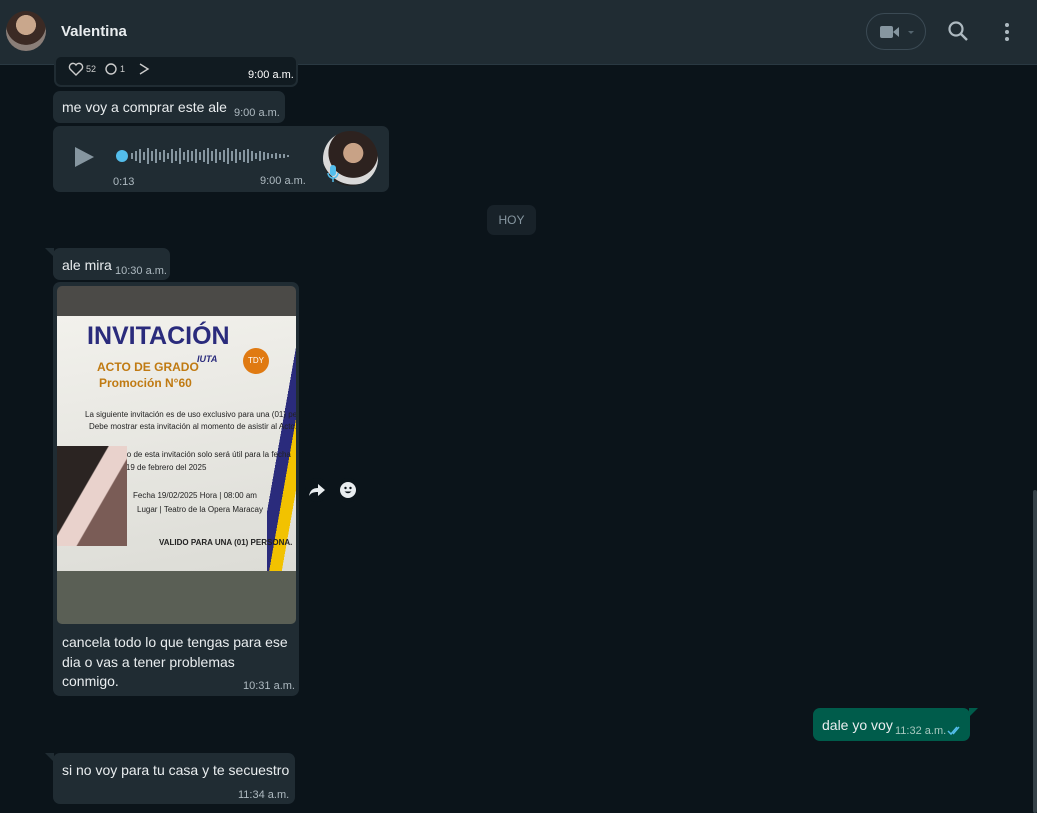  I want to click on image-caption: dia o vas a tener problemas, so click(148, 662).